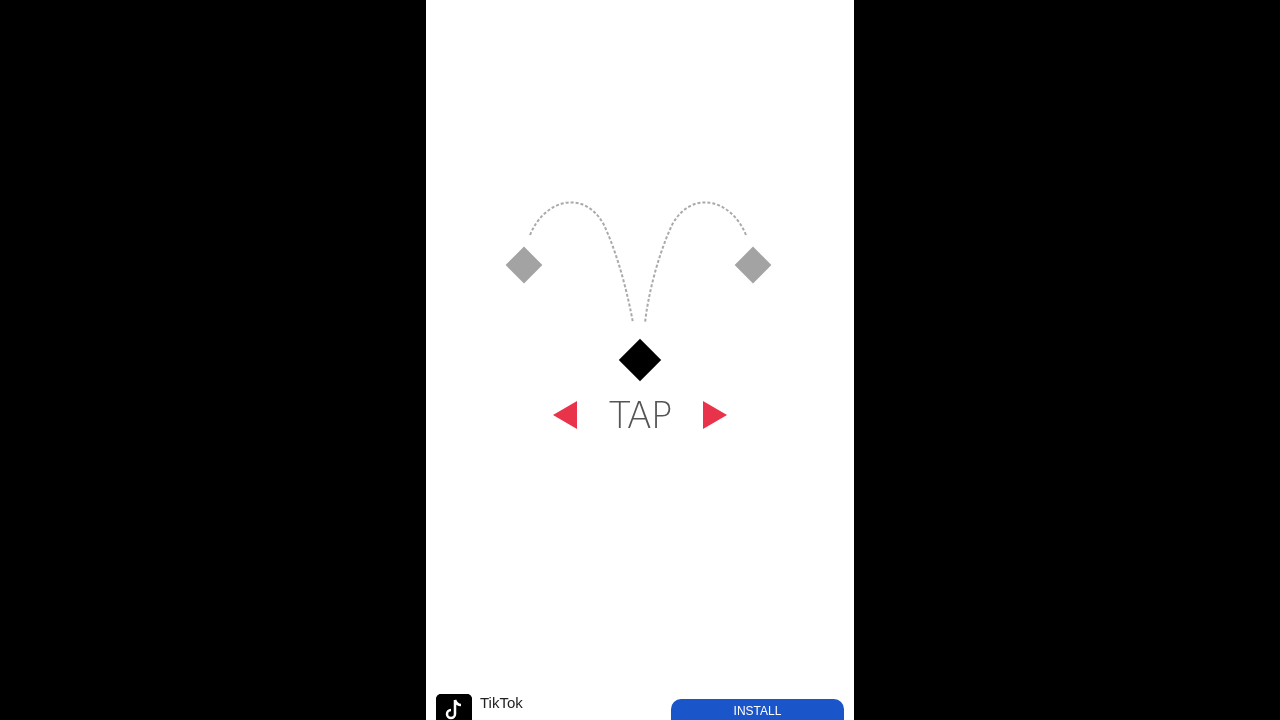 The height and width of the screenshot is (720, 1280). I want to click on tap-prompt: TAP, so click(640, 415).